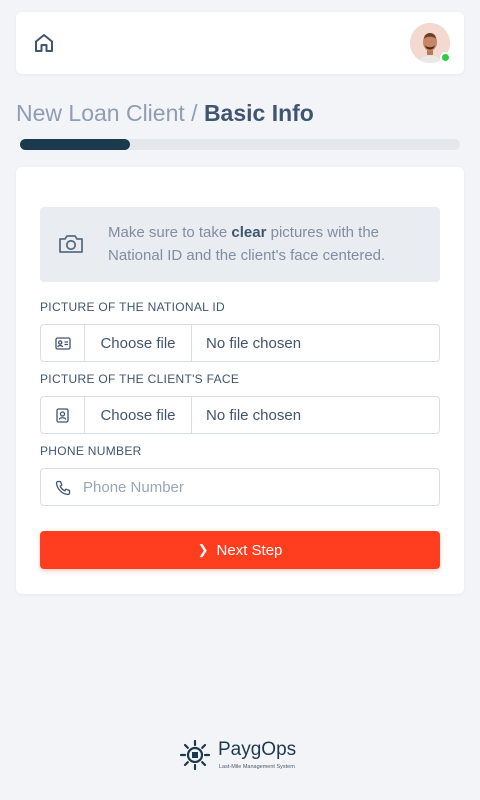  Describe the element at coordinates (240, 144) in the screenshot. I see `step-progress-bar` at that location.